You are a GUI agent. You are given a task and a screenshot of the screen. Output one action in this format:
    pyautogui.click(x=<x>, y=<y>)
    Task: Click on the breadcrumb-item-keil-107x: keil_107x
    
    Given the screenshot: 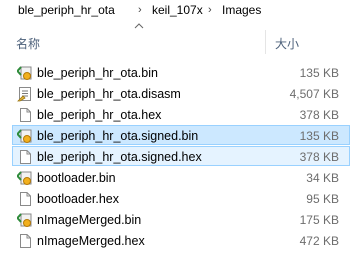 What is the action you would take?
    pyautogui.click(x=177, y=10)
    